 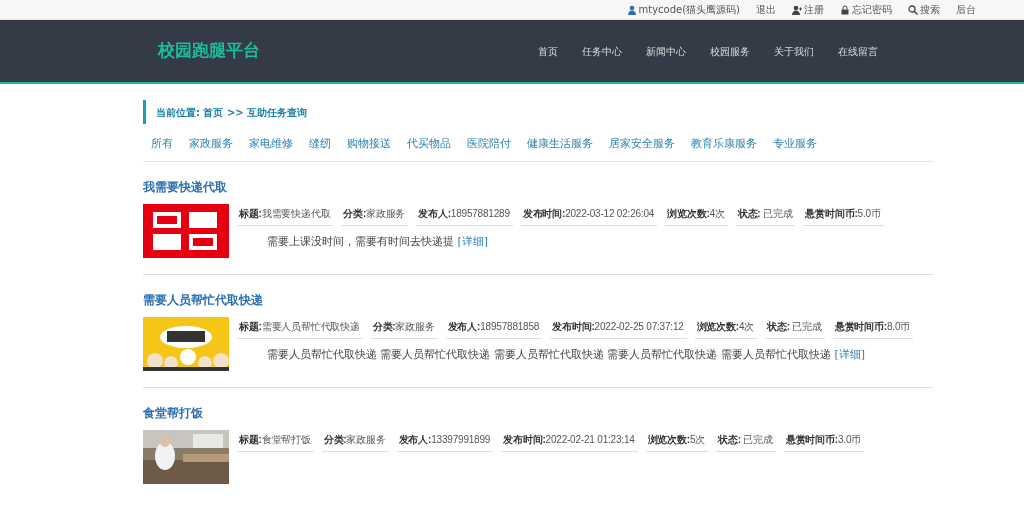 What do you see at coordinates (589, 214) in the screenshot?
I see `task-field: 发布时间:2022-03-12 02:26:04` at bounding box center [589, 214].